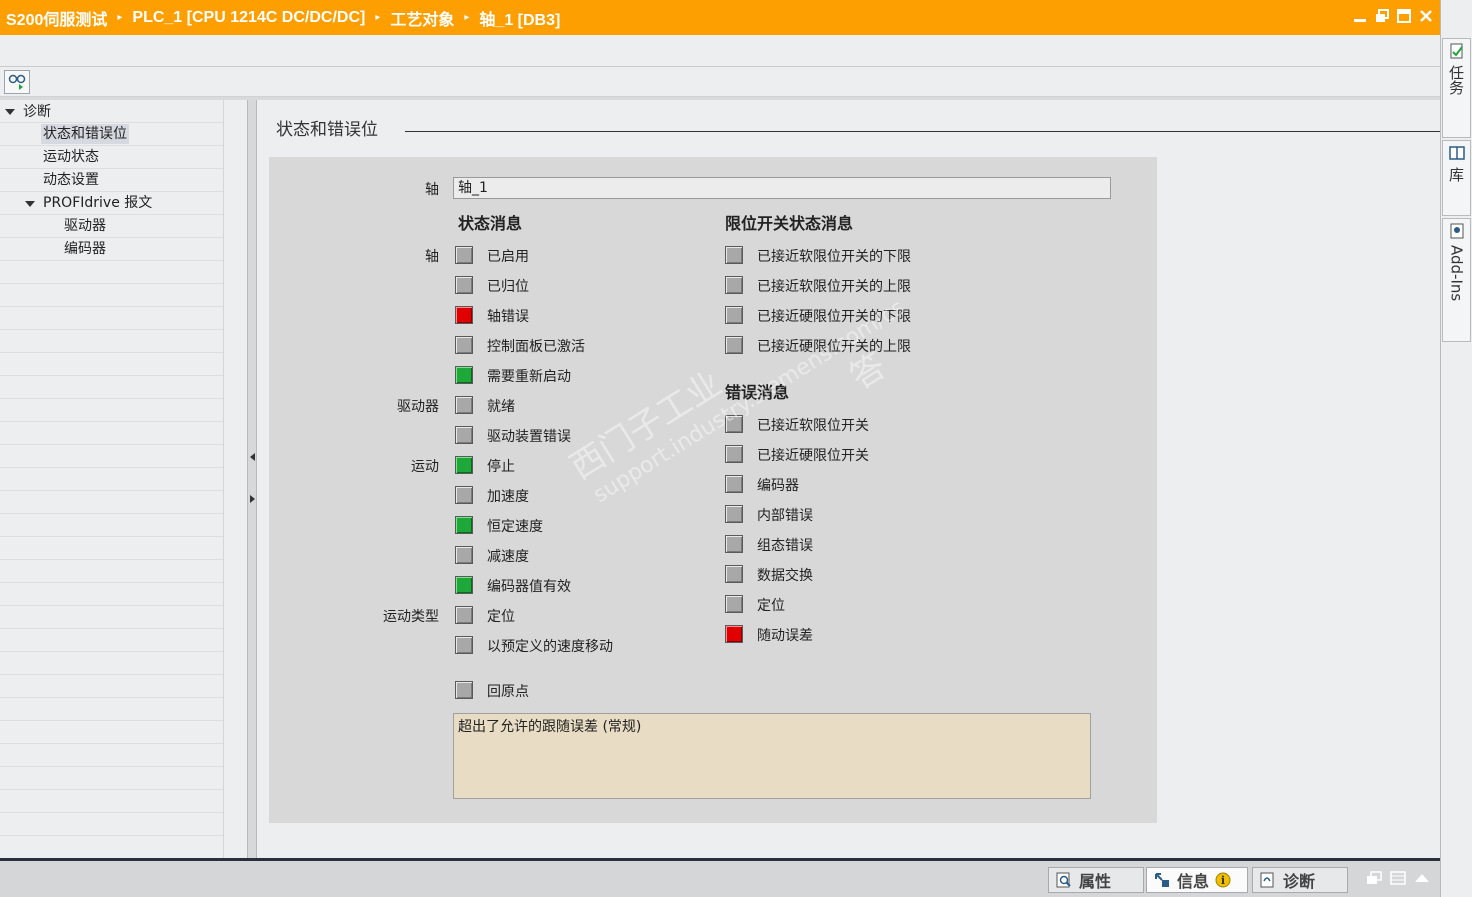 The width and height of the screenshot is (1472, 897). What do you see at coordinates (813, 426) in the screenshot?
I see `error-label-sw-limit: 已接近软限位开关` at bounding box center [813, 426].